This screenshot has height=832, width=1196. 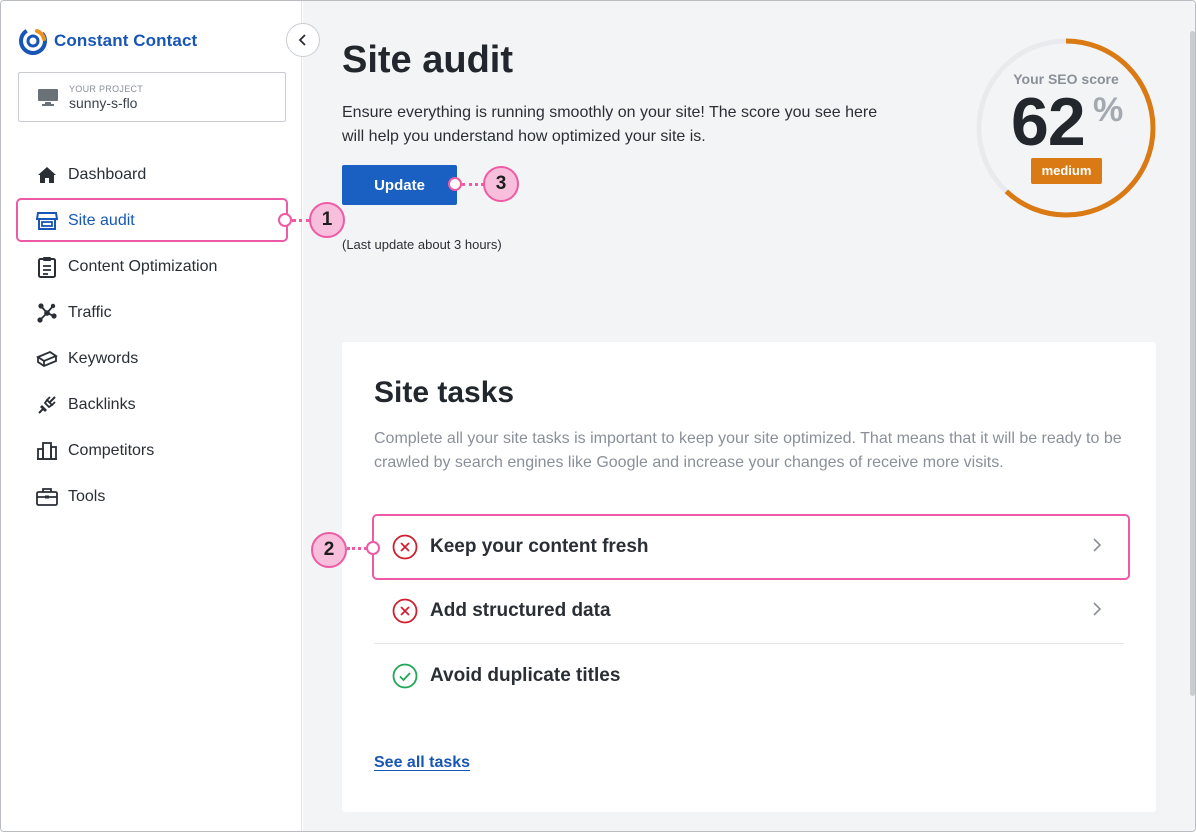 I want to click on page-title: Site audit, so click(x=428, y=60).